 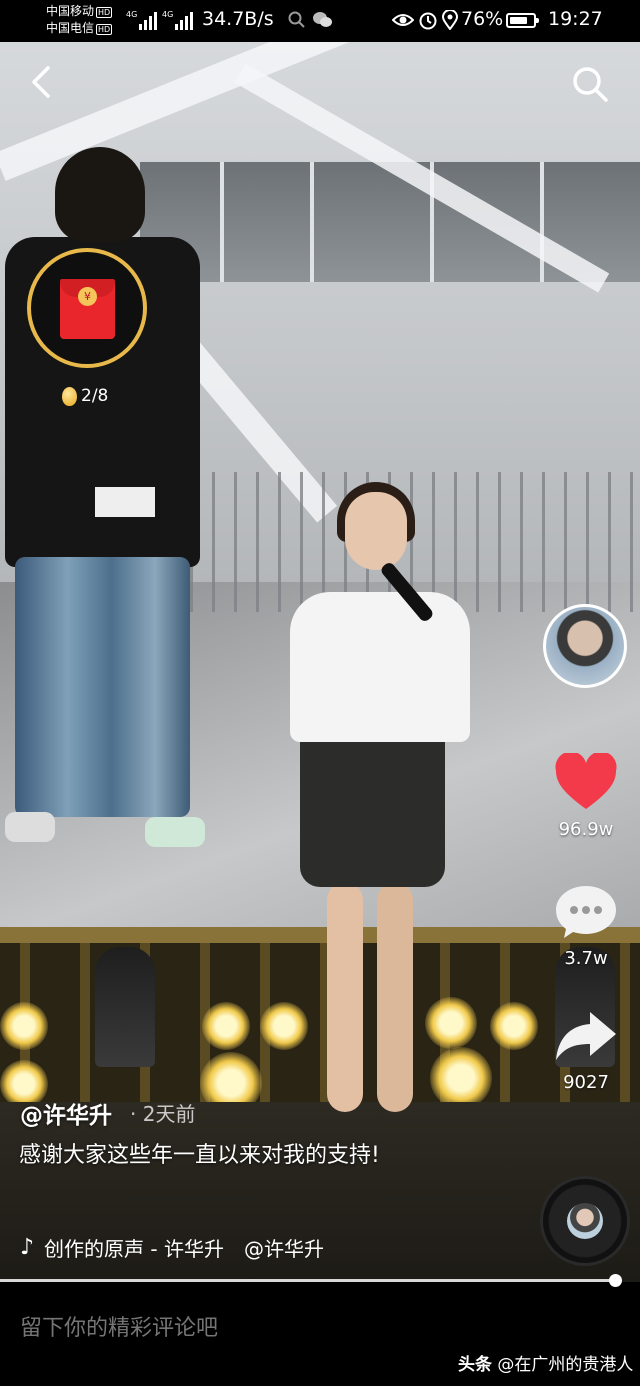 What do you see at coordinates (586, 829) in the screenshot?
I see `like-count: 96.9w` at bounding box center [586, 829].